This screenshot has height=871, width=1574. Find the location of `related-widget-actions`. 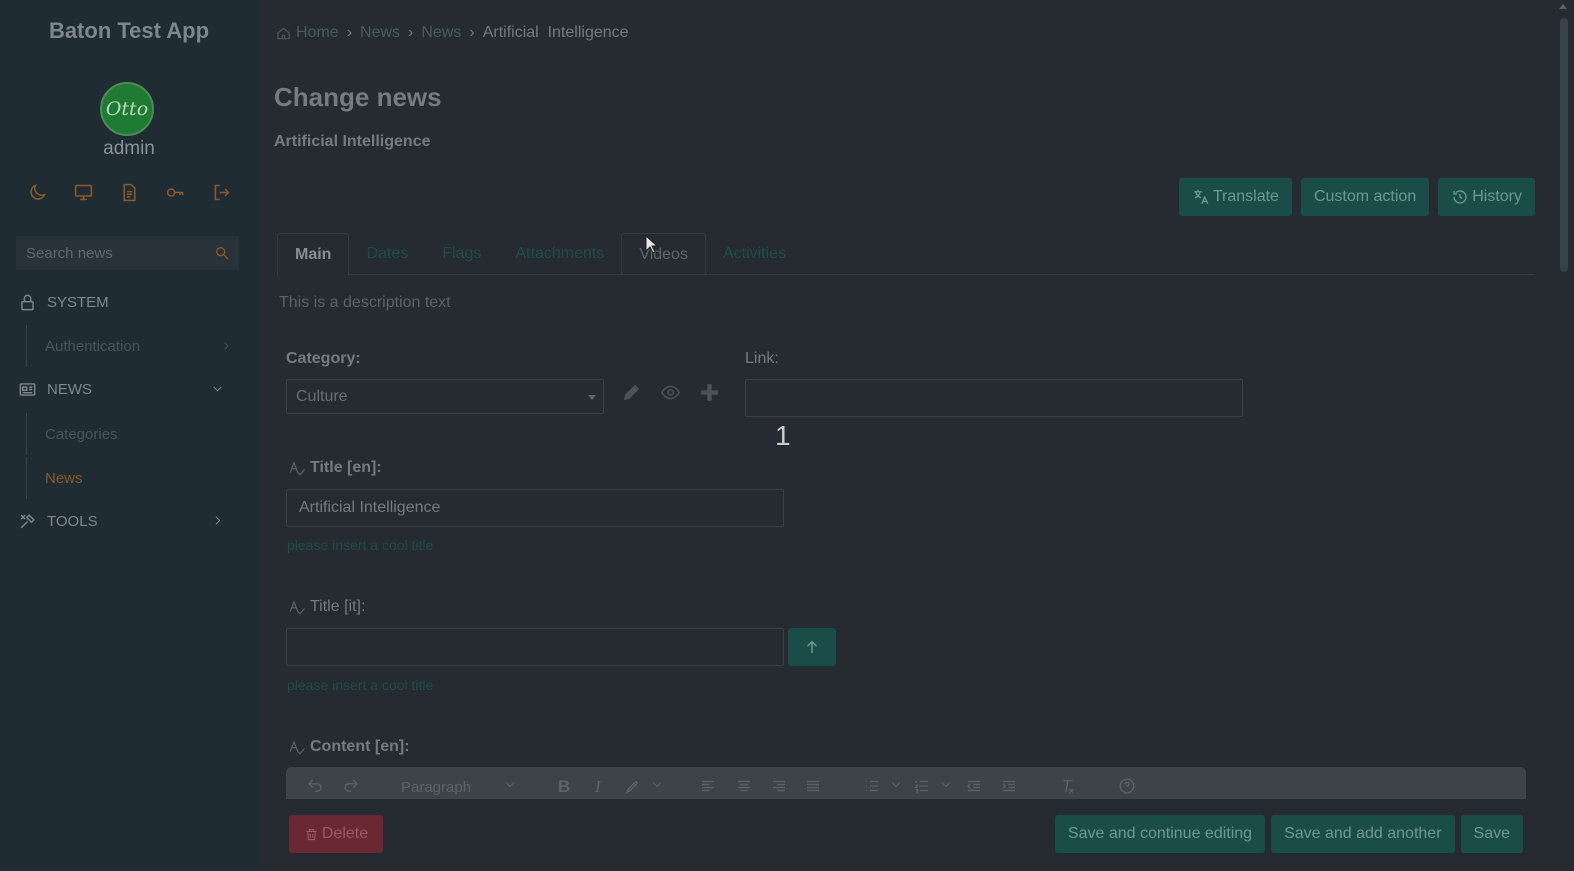

related-widget-actions is located at coordinates (670, 392).